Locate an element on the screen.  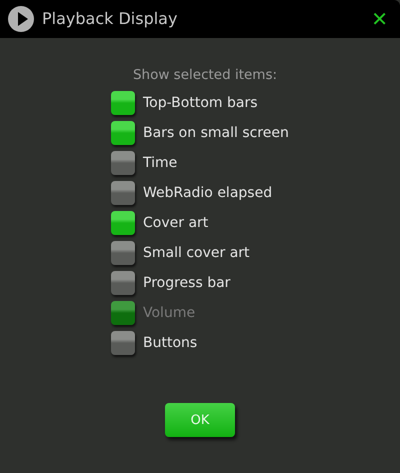
section-heading: Show selected items: is located at coordinates (205, 75).